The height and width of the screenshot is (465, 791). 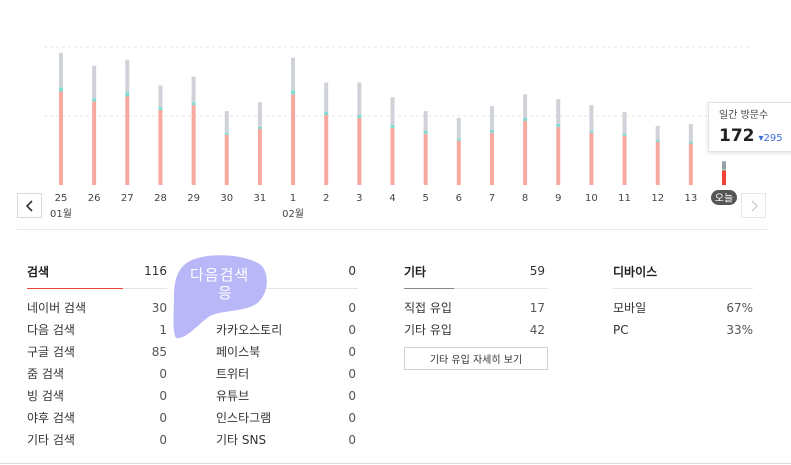 What do you see at coordinates (97, 421) in the screenshot?
I see `stat-row: 야후 검색 0` at bounding box center [97, 421].